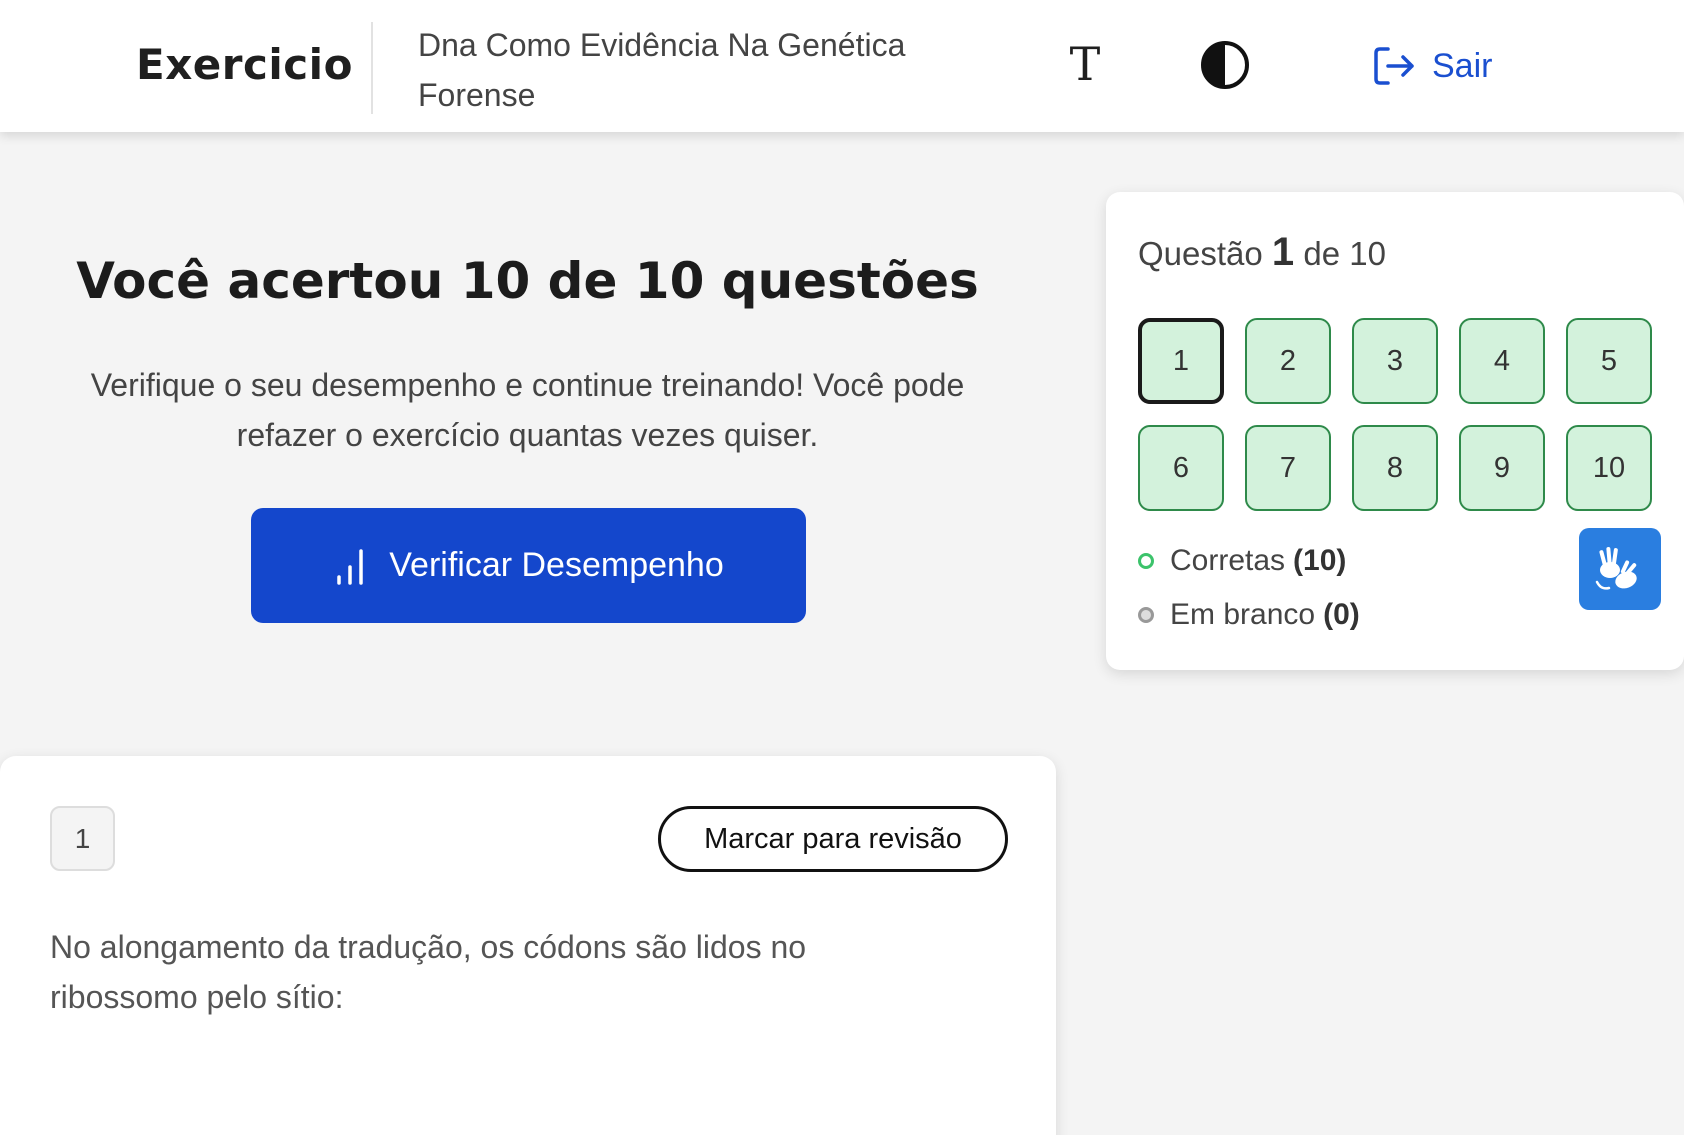  What do you see at coordinates (1288, 468) in the screenshot?
I see `question-button-7: 7` at bounding box center [1288, 468].